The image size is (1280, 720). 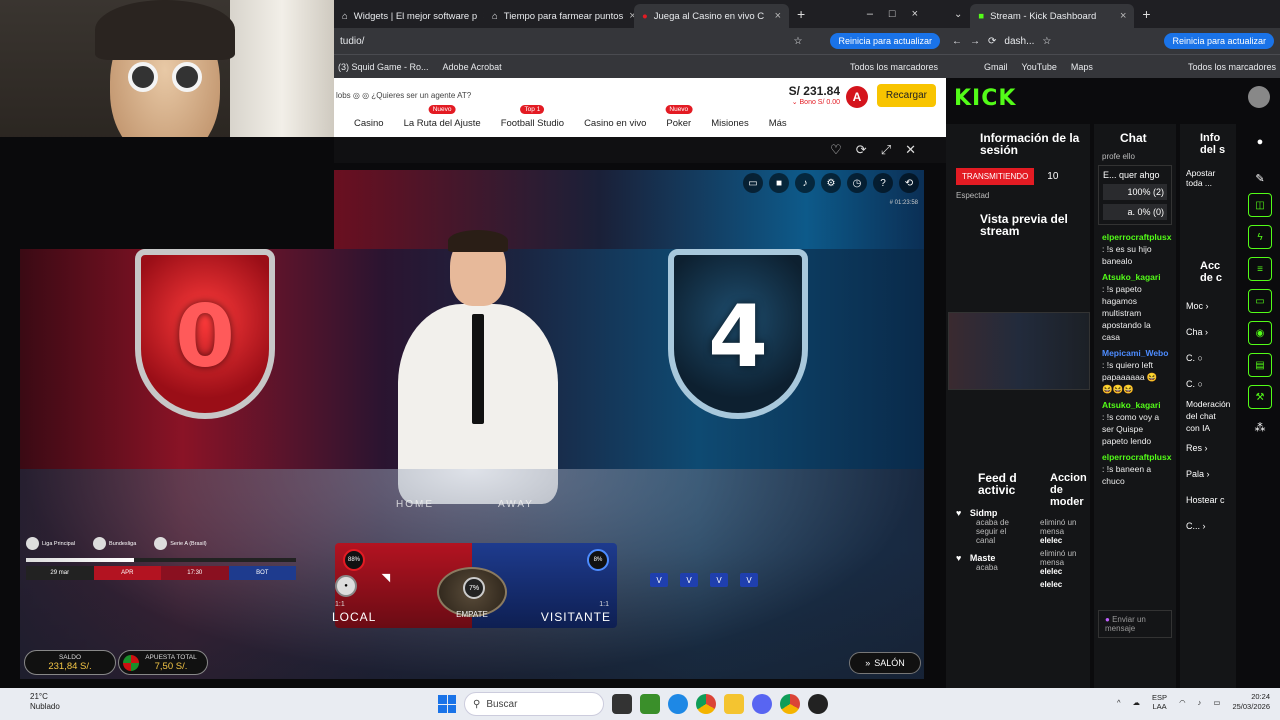 What do you see at coordinates (985, 98) in the screenshot?
I see `kick-logo: KICK` at bounding box center [985, 98].